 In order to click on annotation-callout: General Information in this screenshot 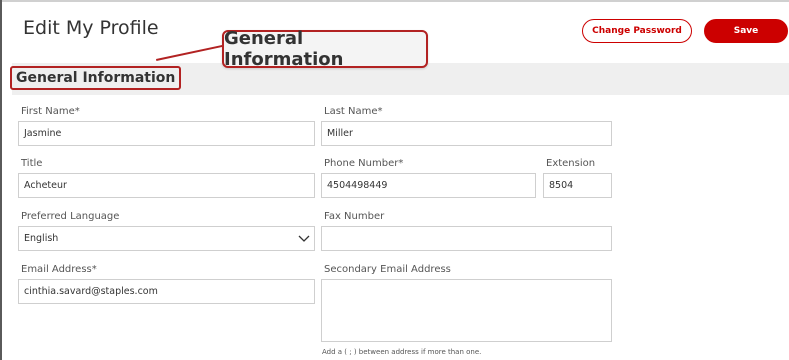, I will do `click(325, 49)`.